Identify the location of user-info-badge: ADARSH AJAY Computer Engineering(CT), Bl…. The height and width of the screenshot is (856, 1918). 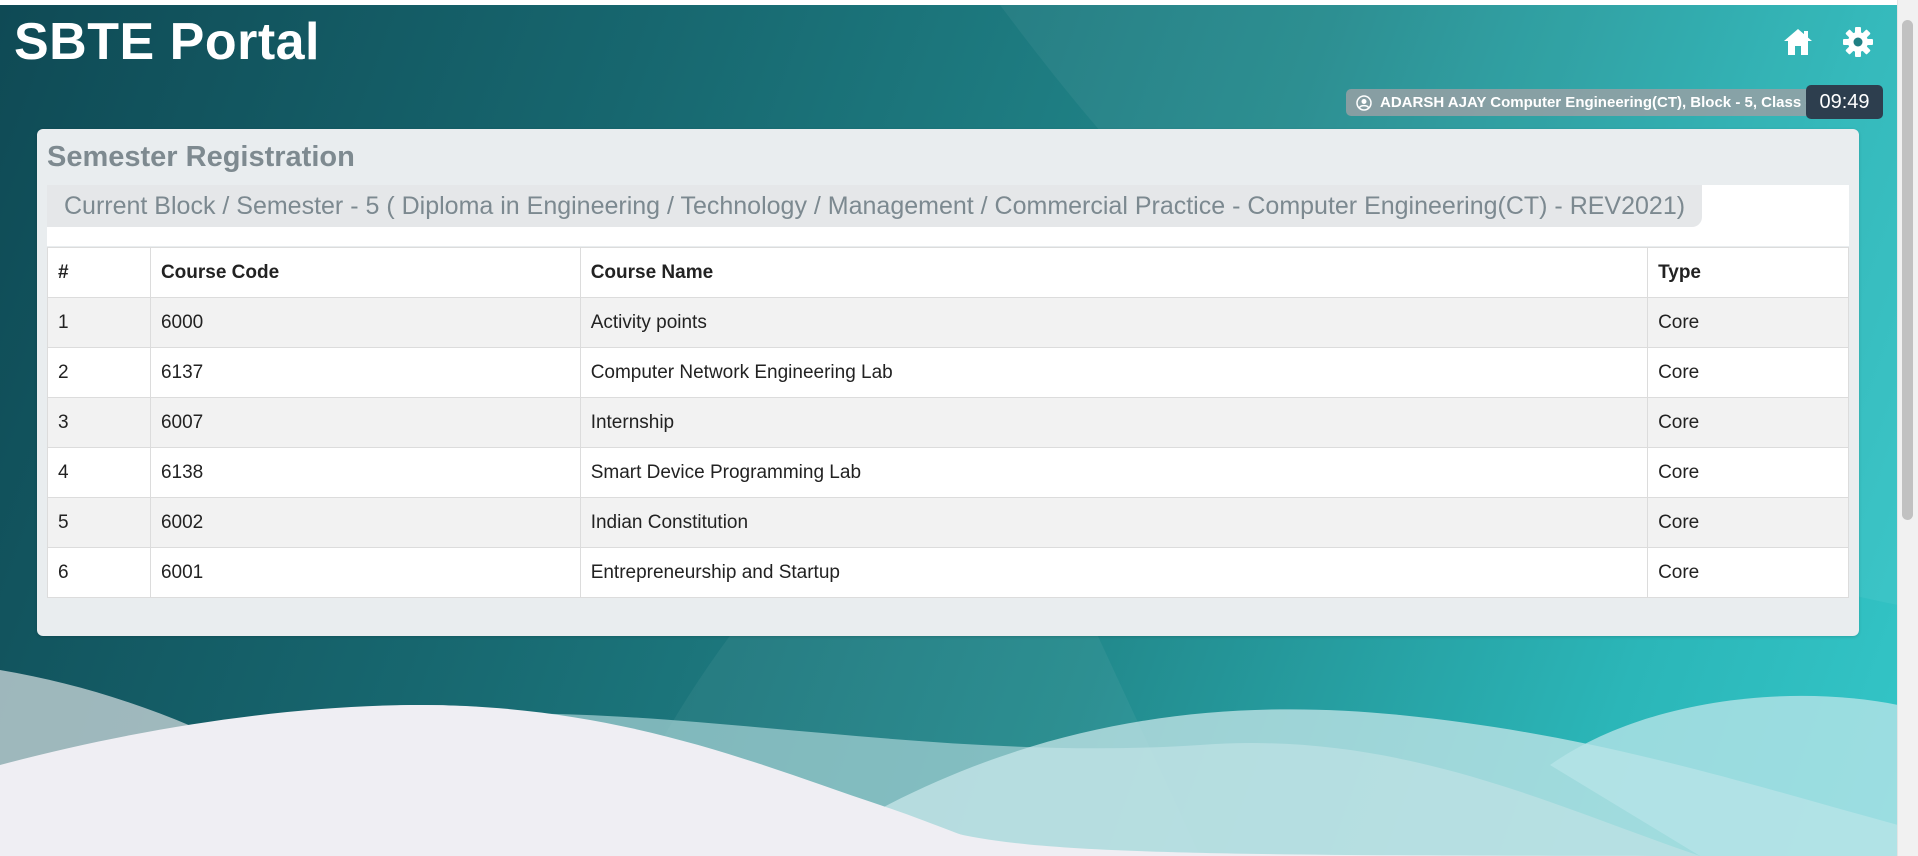
(1590, 102).